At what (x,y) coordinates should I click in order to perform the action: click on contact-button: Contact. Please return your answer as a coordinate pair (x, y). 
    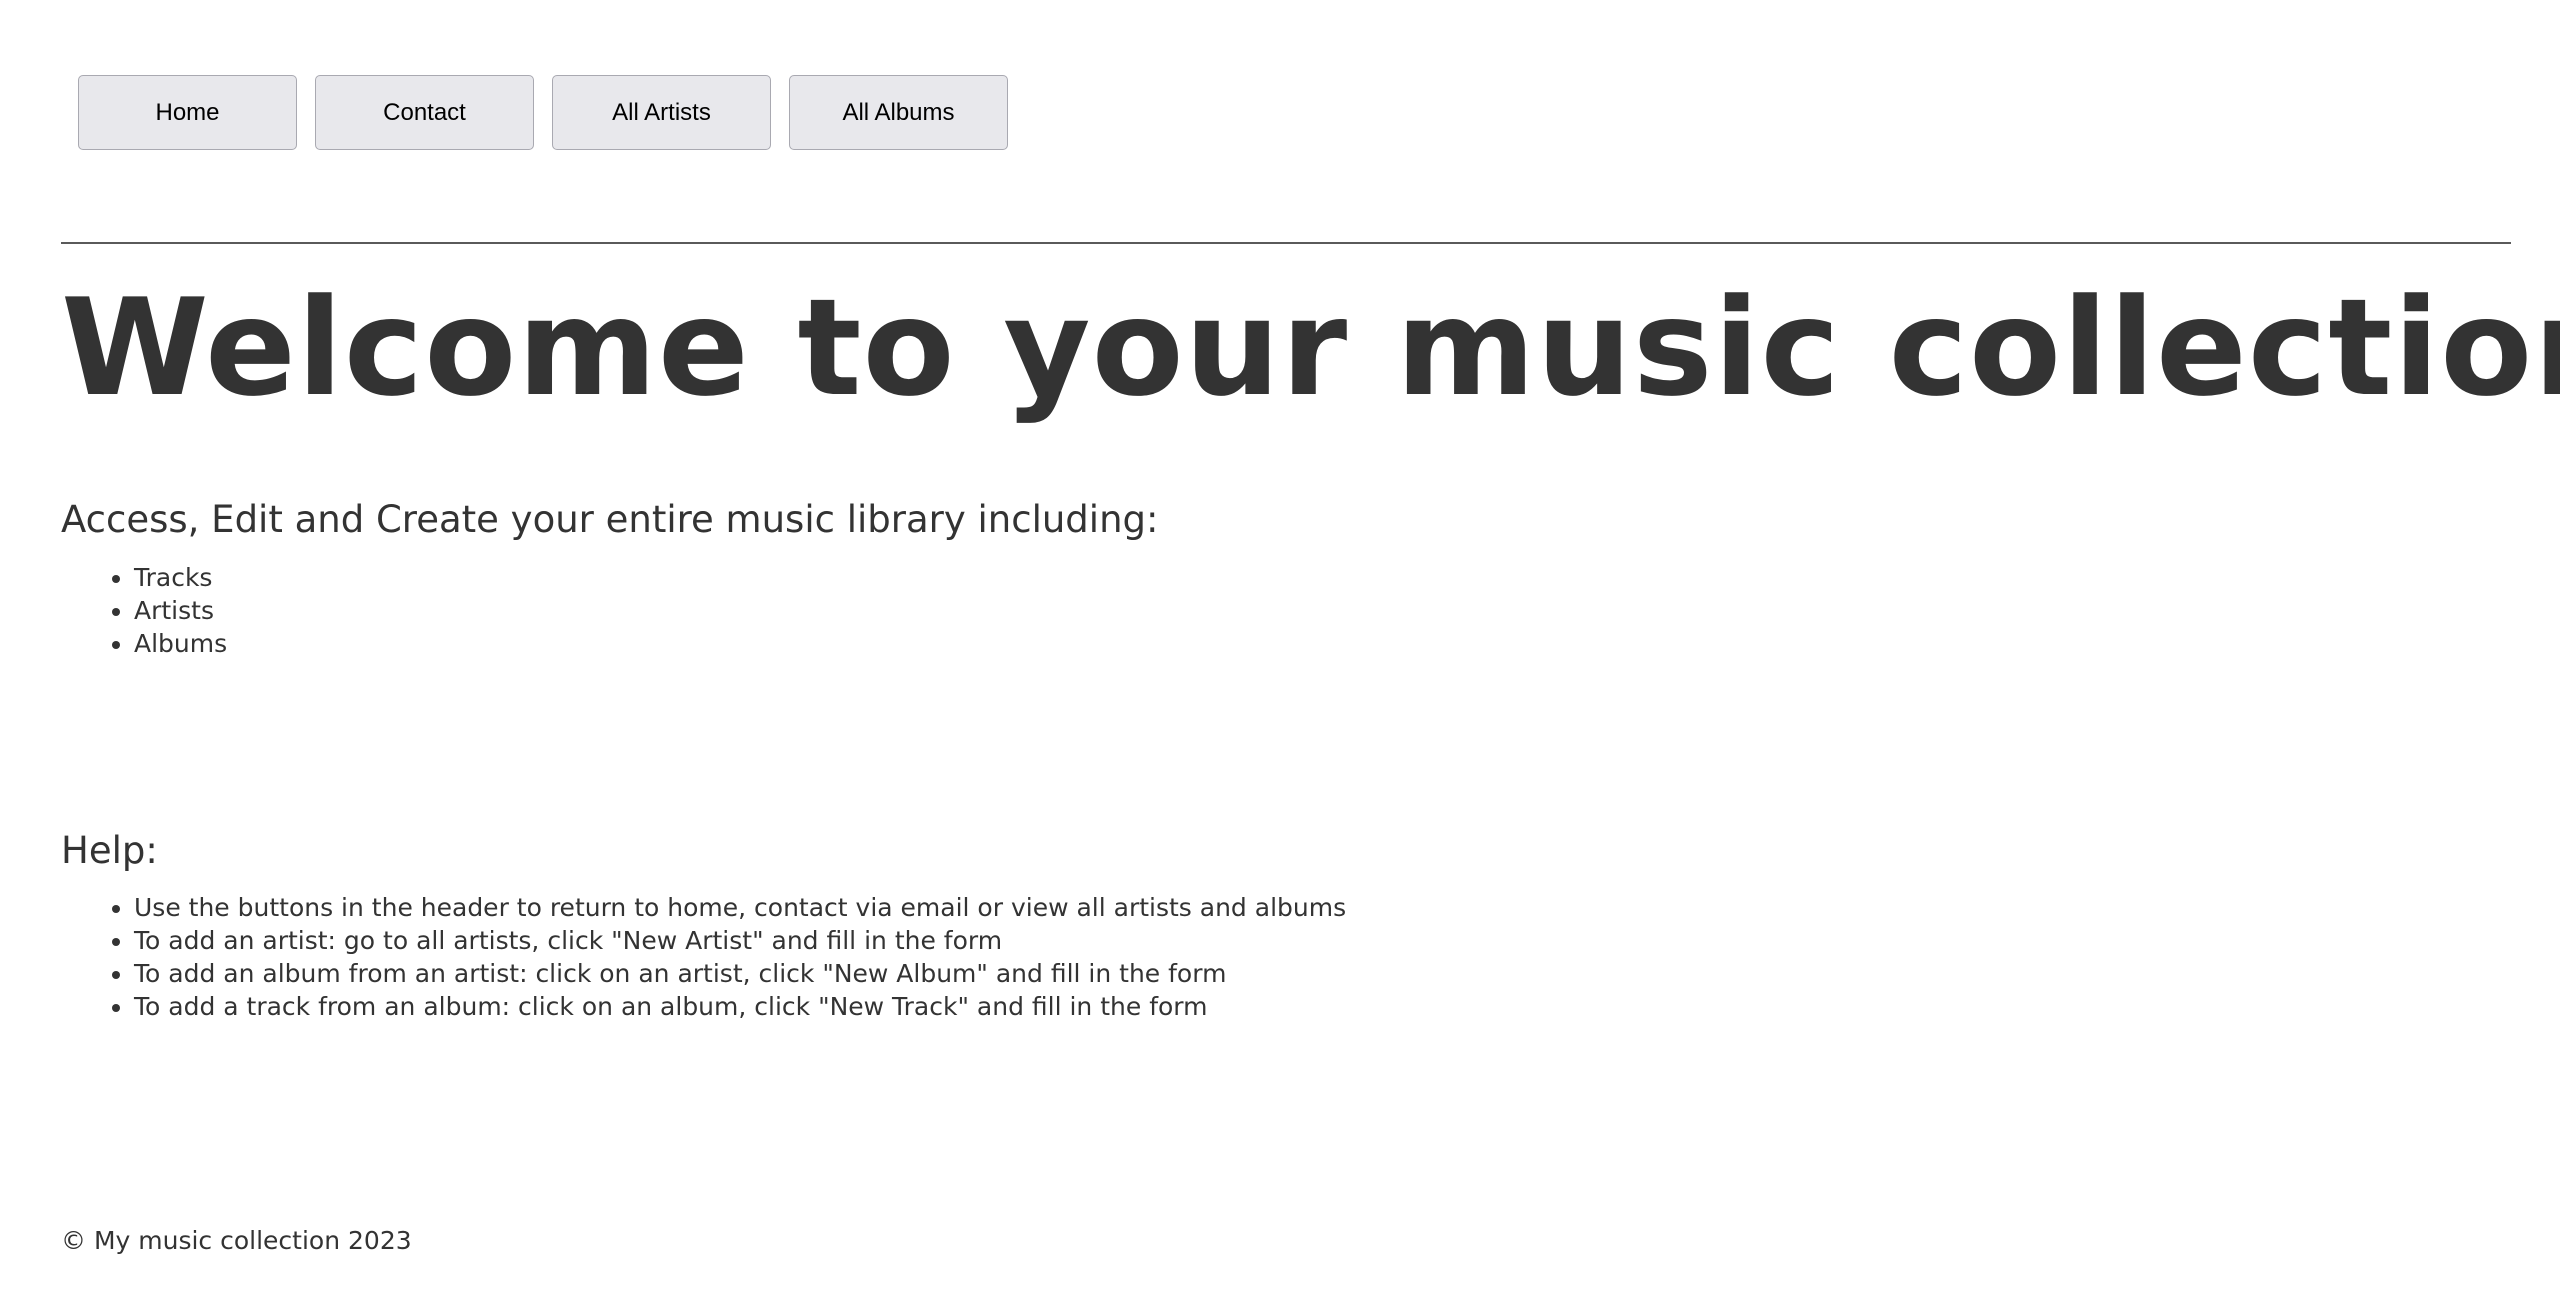
    Looking at the image, I should click on (424, 112).